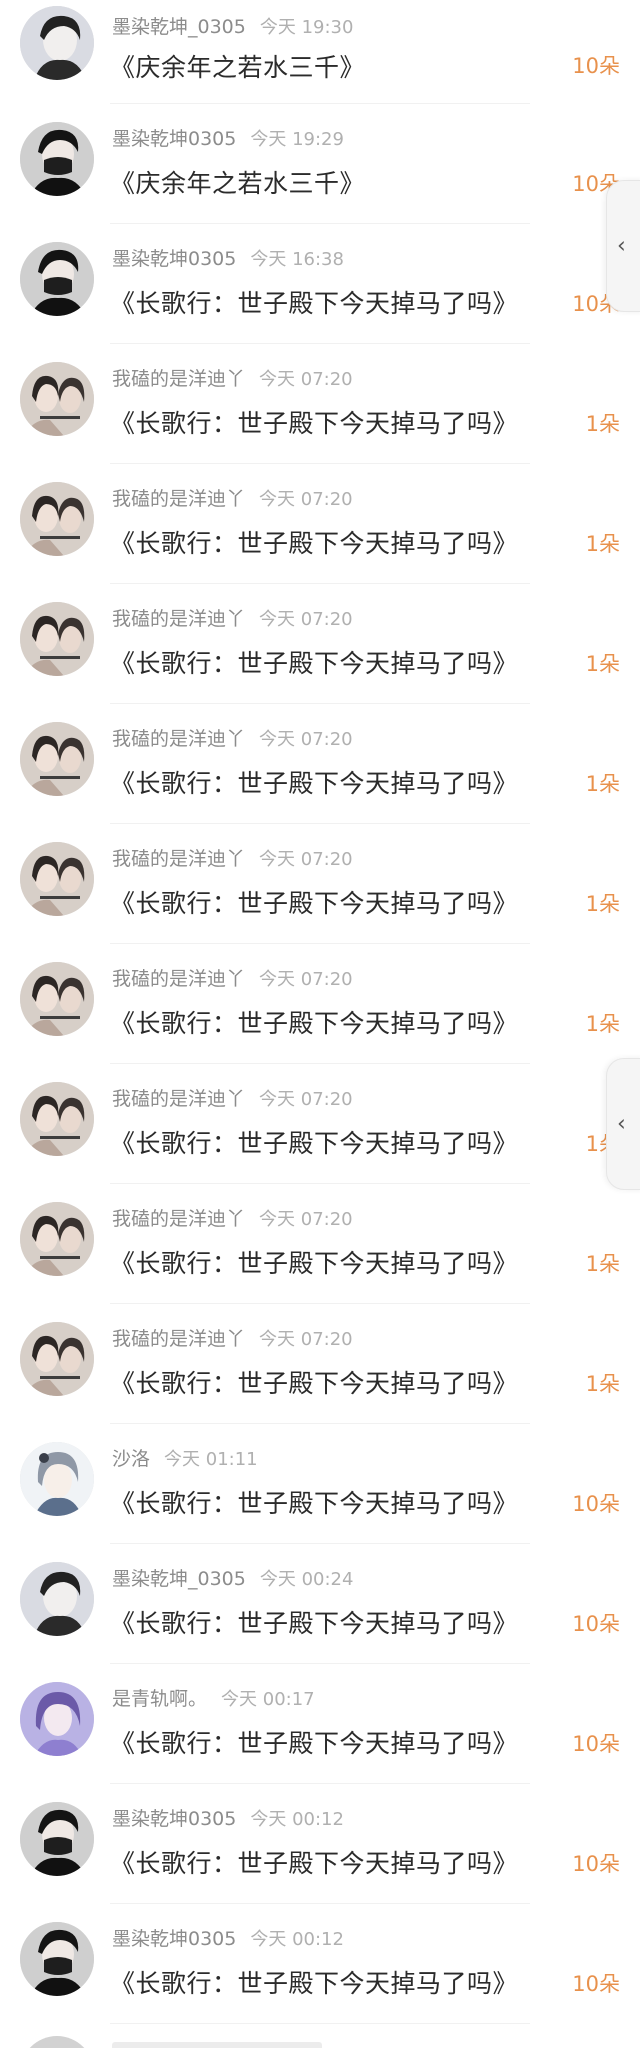  I want to click on timestamp: 今天 00:12, so click(297, 1939).